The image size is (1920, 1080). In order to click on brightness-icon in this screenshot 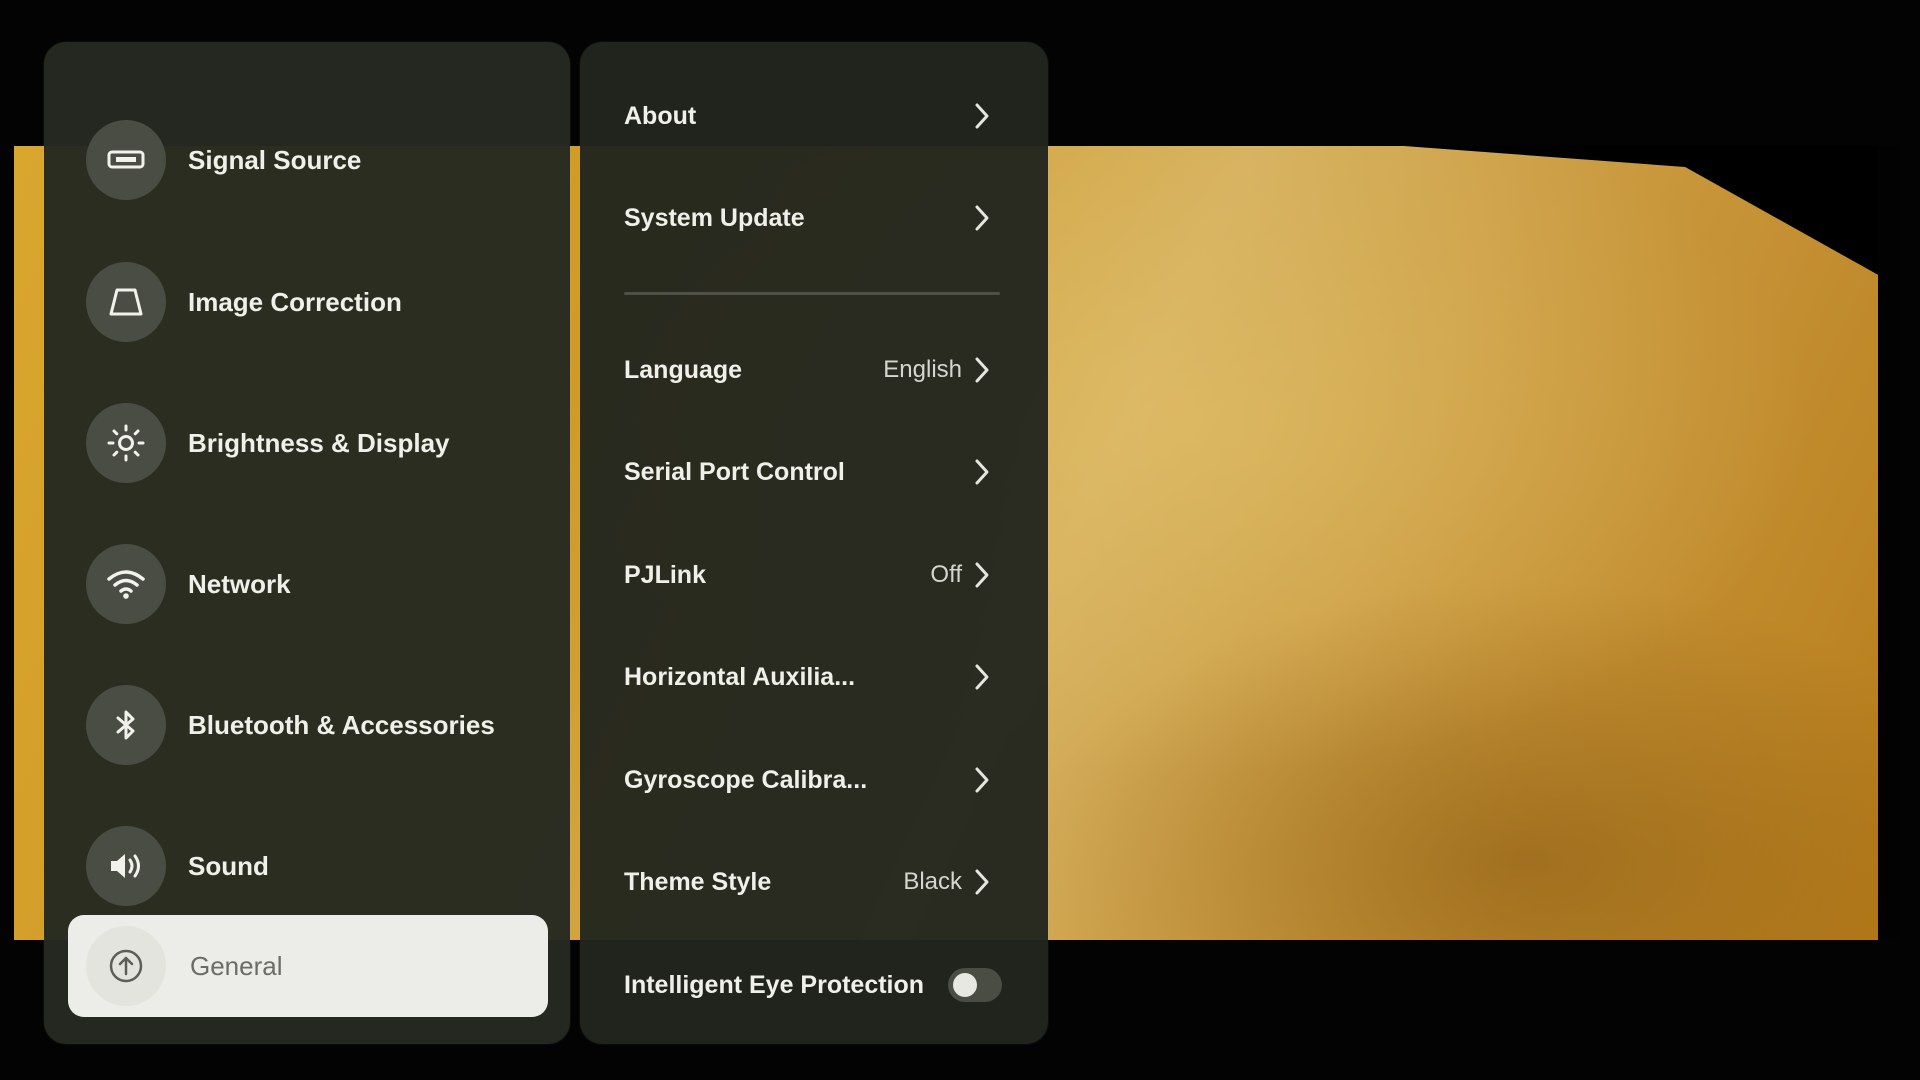, I will do `click(126, 443)`.